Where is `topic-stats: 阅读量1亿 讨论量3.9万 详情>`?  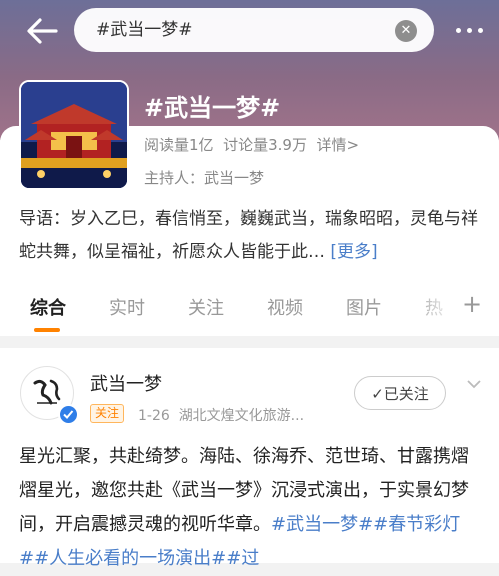
topic-stats: 阅读量1亿 讨论量3.9万 详情> is located at coordinates (251, 144).